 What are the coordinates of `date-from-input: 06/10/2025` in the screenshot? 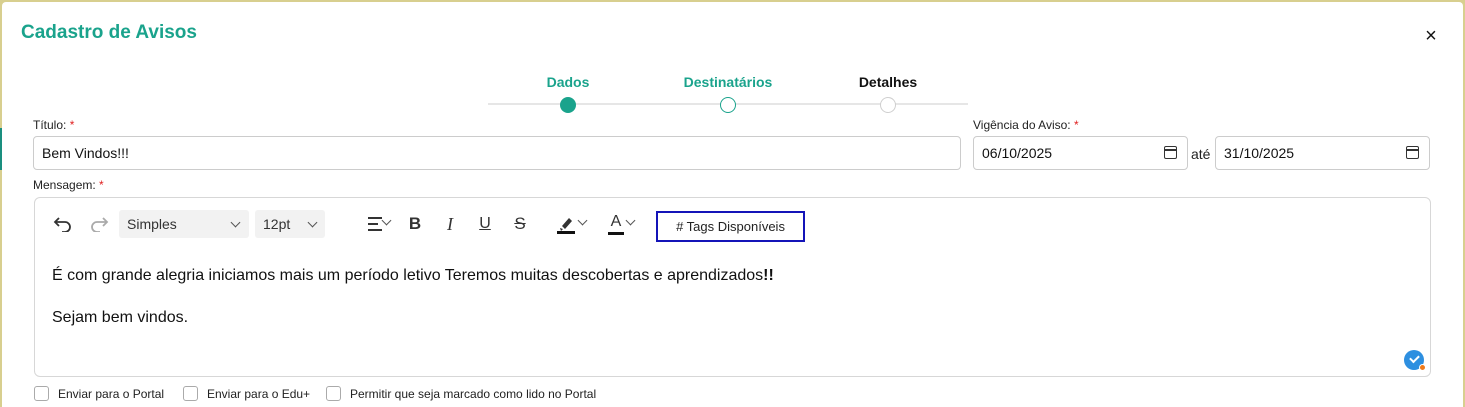 It's located at (1080, 153).